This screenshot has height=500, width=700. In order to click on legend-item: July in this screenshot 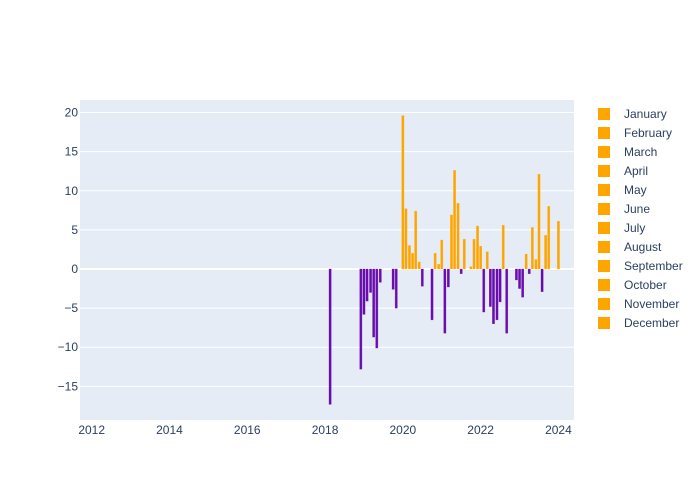, I will do `click(637, 227)`.